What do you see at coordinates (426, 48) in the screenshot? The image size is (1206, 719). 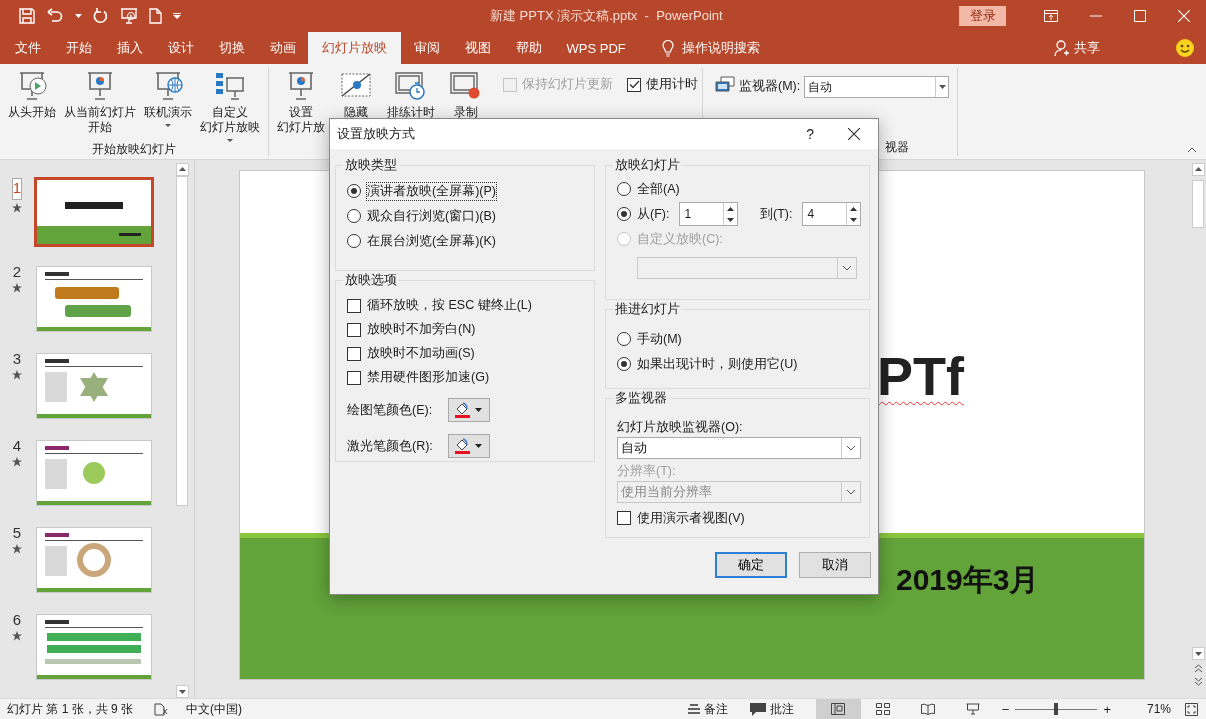 I see `ribbon-tab: 审阅` at bounding box center [426, 48].